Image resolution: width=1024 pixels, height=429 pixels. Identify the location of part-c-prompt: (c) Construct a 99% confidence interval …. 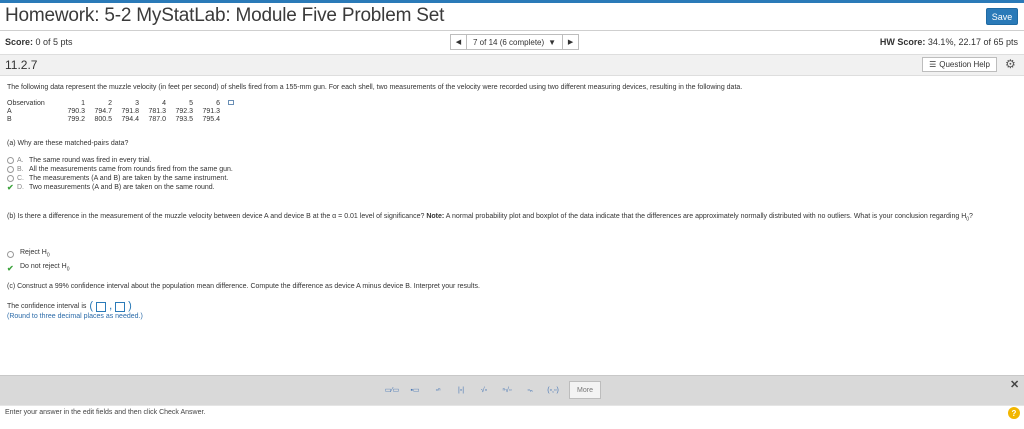
(243, 286).